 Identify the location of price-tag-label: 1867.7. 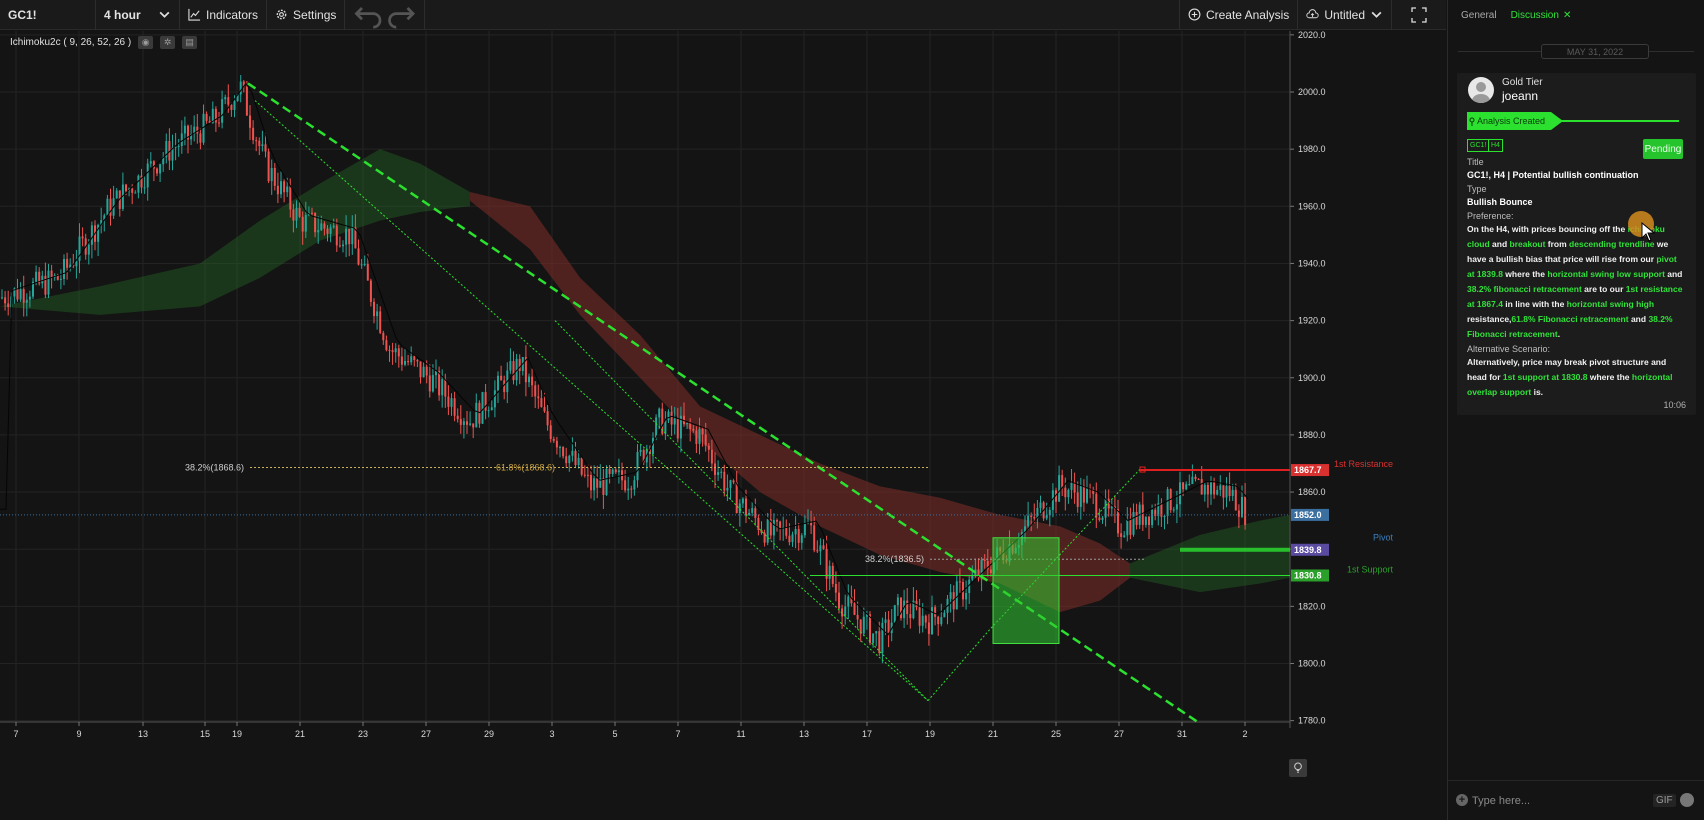
(1308, 470).